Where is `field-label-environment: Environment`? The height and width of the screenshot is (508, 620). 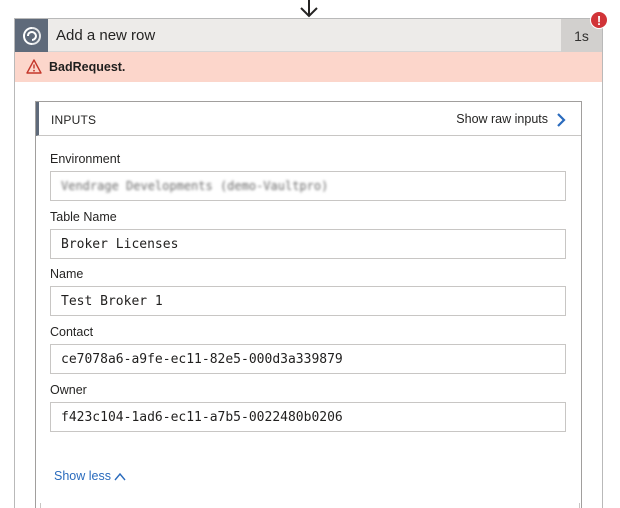 field-label-environment: Environment is located at coordinates (85, 159).